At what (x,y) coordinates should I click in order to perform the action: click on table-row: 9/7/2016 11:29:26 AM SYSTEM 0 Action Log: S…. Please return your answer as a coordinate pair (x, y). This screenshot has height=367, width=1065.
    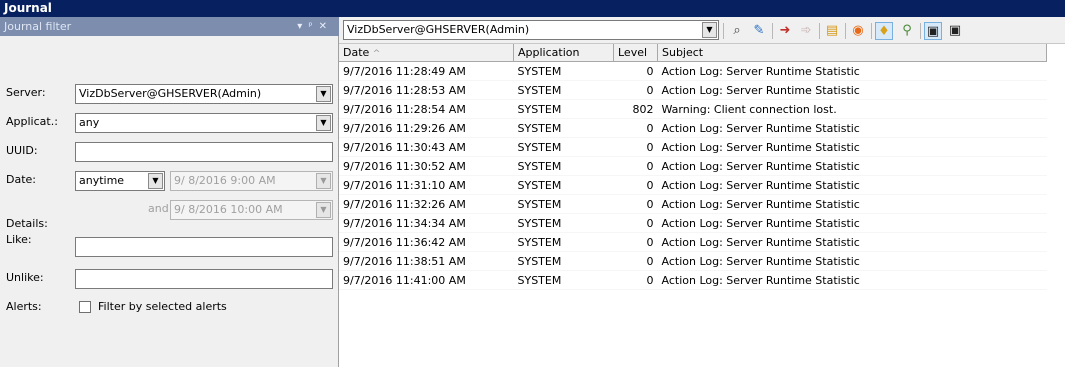
    Looking at the image, I should click on (693, 128).